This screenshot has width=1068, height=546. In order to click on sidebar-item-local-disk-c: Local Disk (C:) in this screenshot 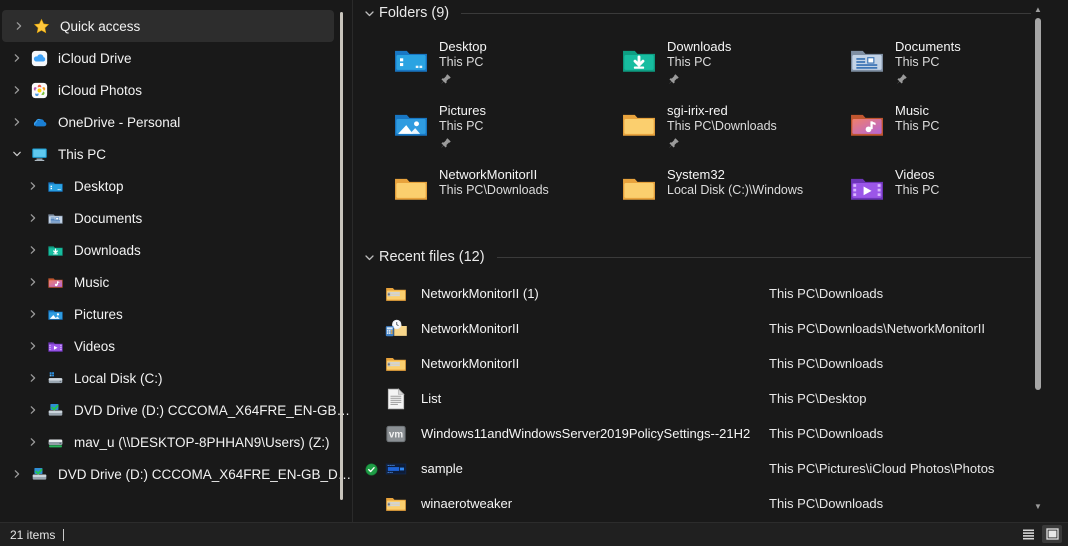, I will do `click(176, 378)`.